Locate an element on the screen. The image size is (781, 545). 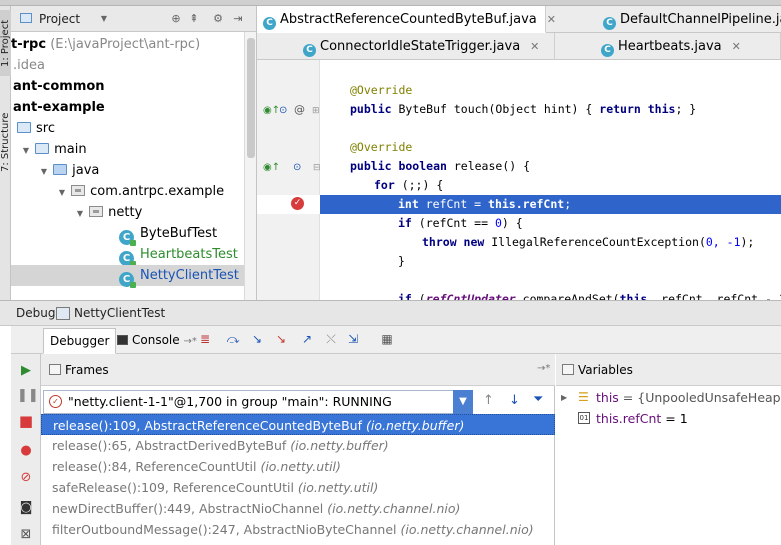
collapse-icon: ⇞ is located at coordinates (194, 19).